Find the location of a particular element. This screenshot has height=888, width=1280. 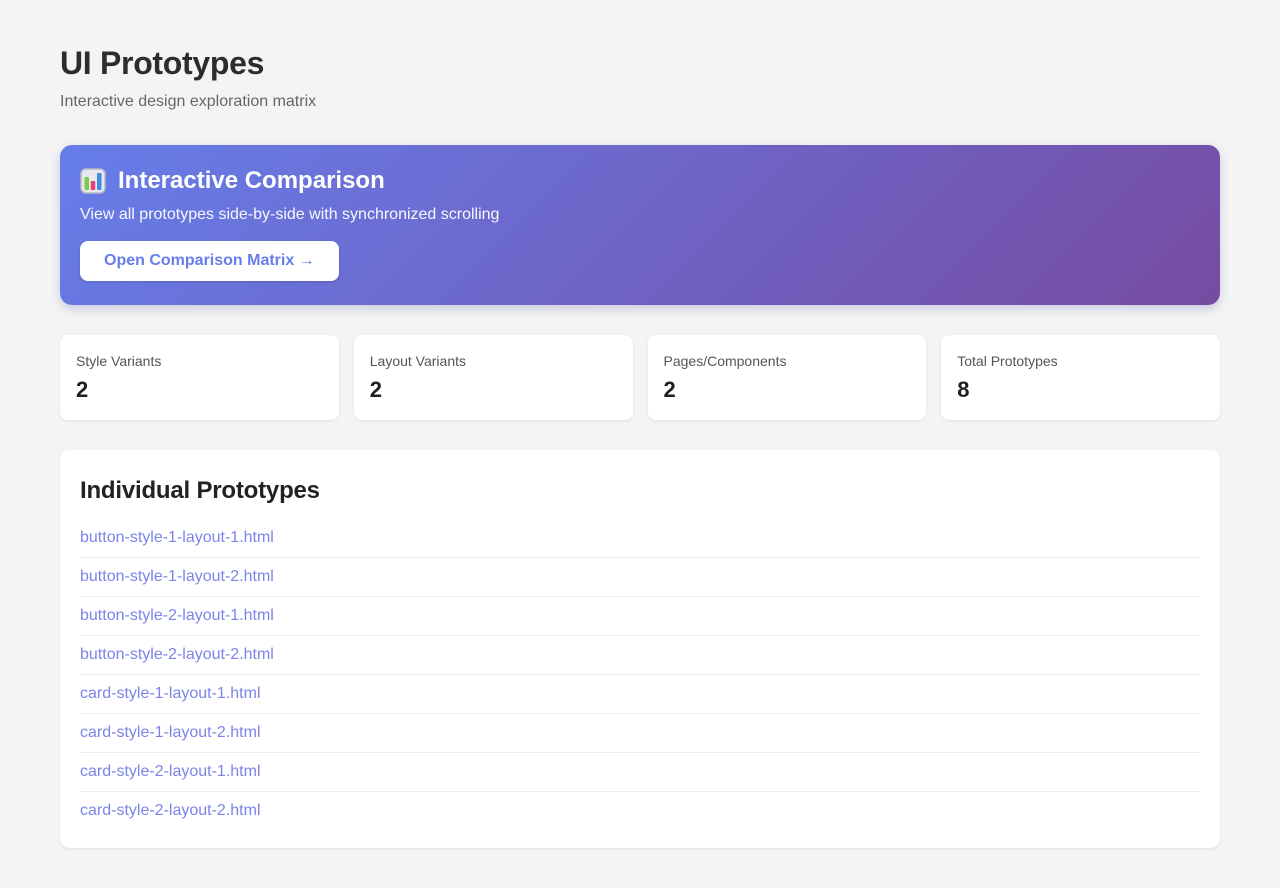

banner-title-text: Interactive Comparison is located at coordinates (251, 180).